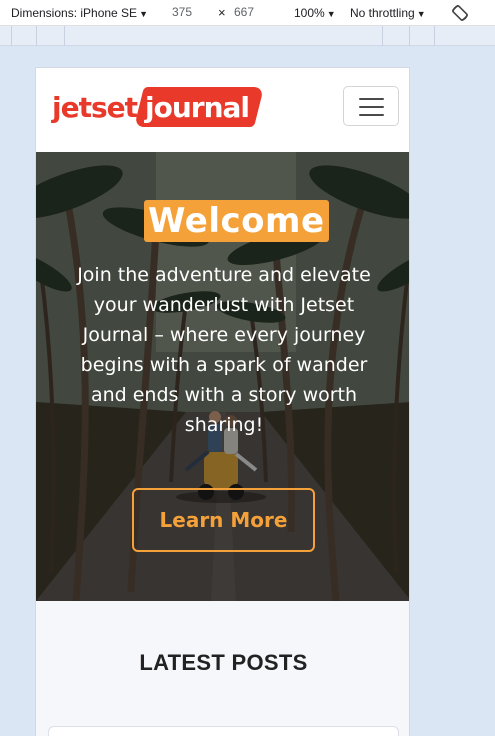  I want to click on logo-text-jetset: jetset, so click(95, 107).